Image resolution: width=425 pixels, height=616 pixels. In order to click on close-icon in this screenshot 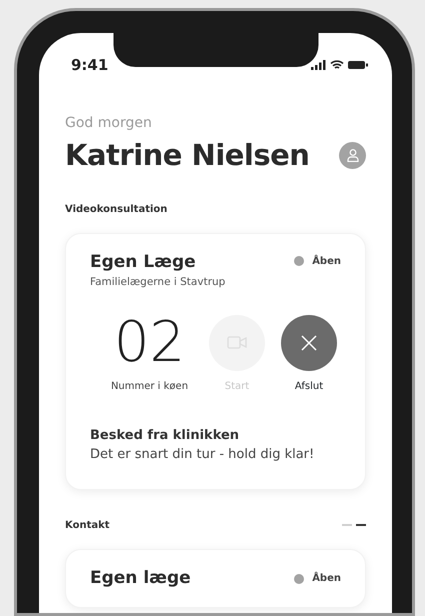, I will do `click(309, 343)`.